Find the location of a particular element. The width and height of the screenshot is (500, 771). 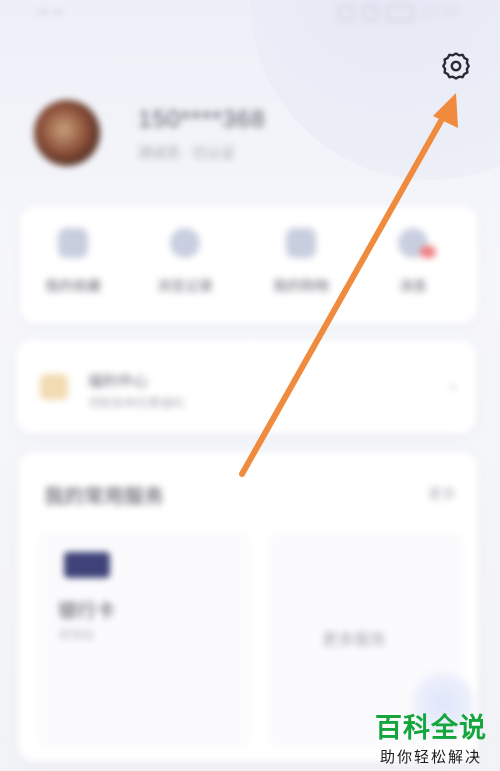

watermark-logo: 百科全说 助你轻松解决 is located at coordinates (431, 736).